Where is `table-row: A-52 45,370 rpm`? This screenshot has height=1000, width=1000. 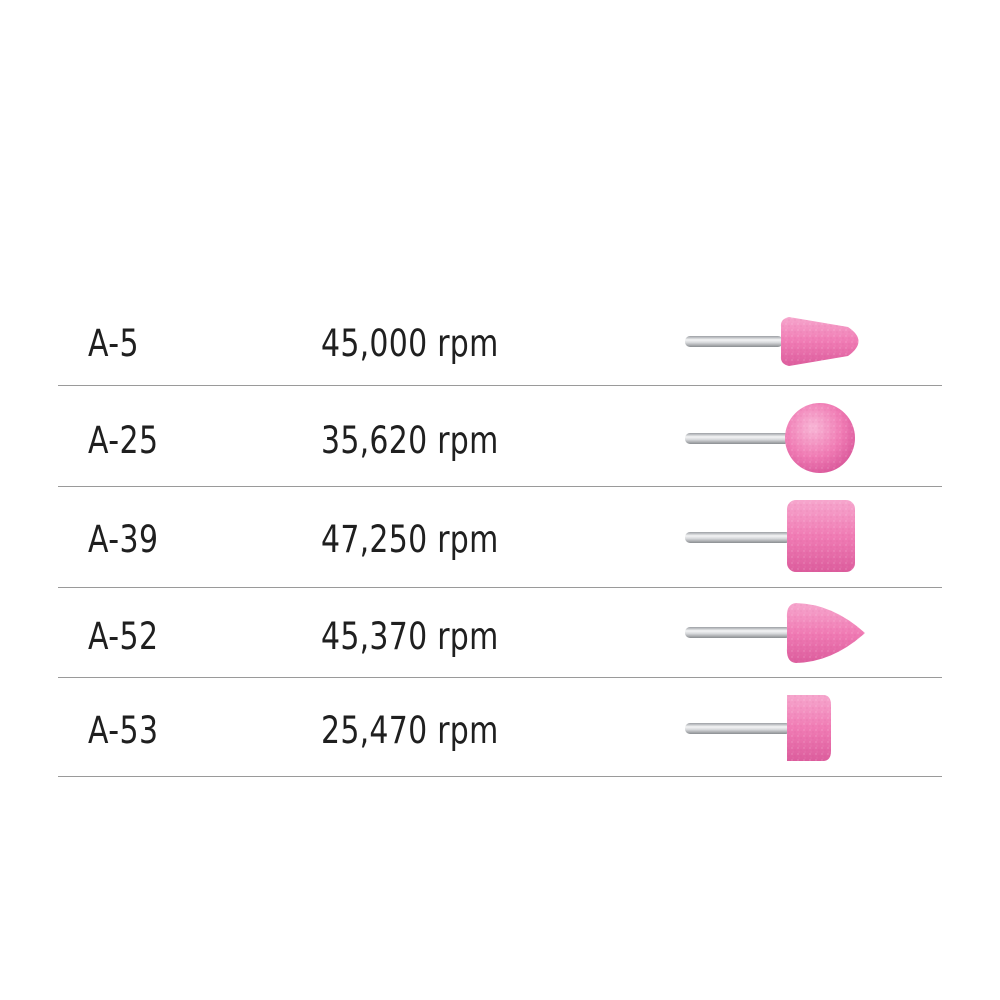
table-row: A-52 45,370 rpm is located at coordinates (500, 633).